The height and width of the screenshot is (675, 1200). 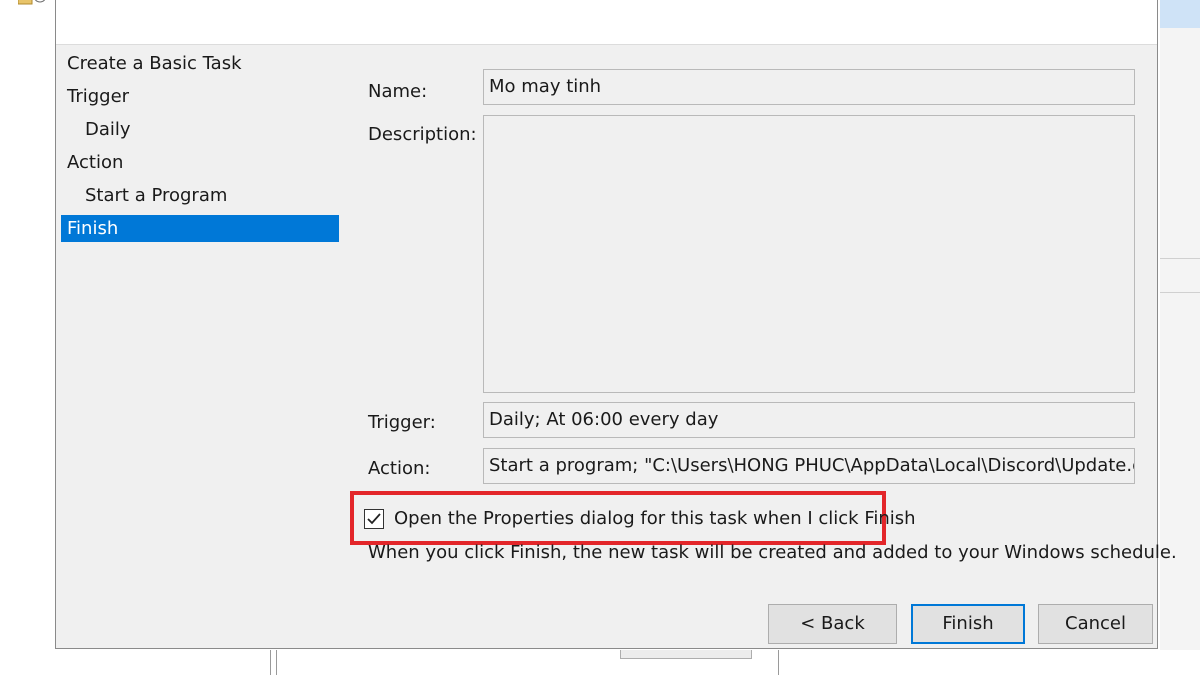 I want to click on checkmark-icon, so click(x=374, y=519).